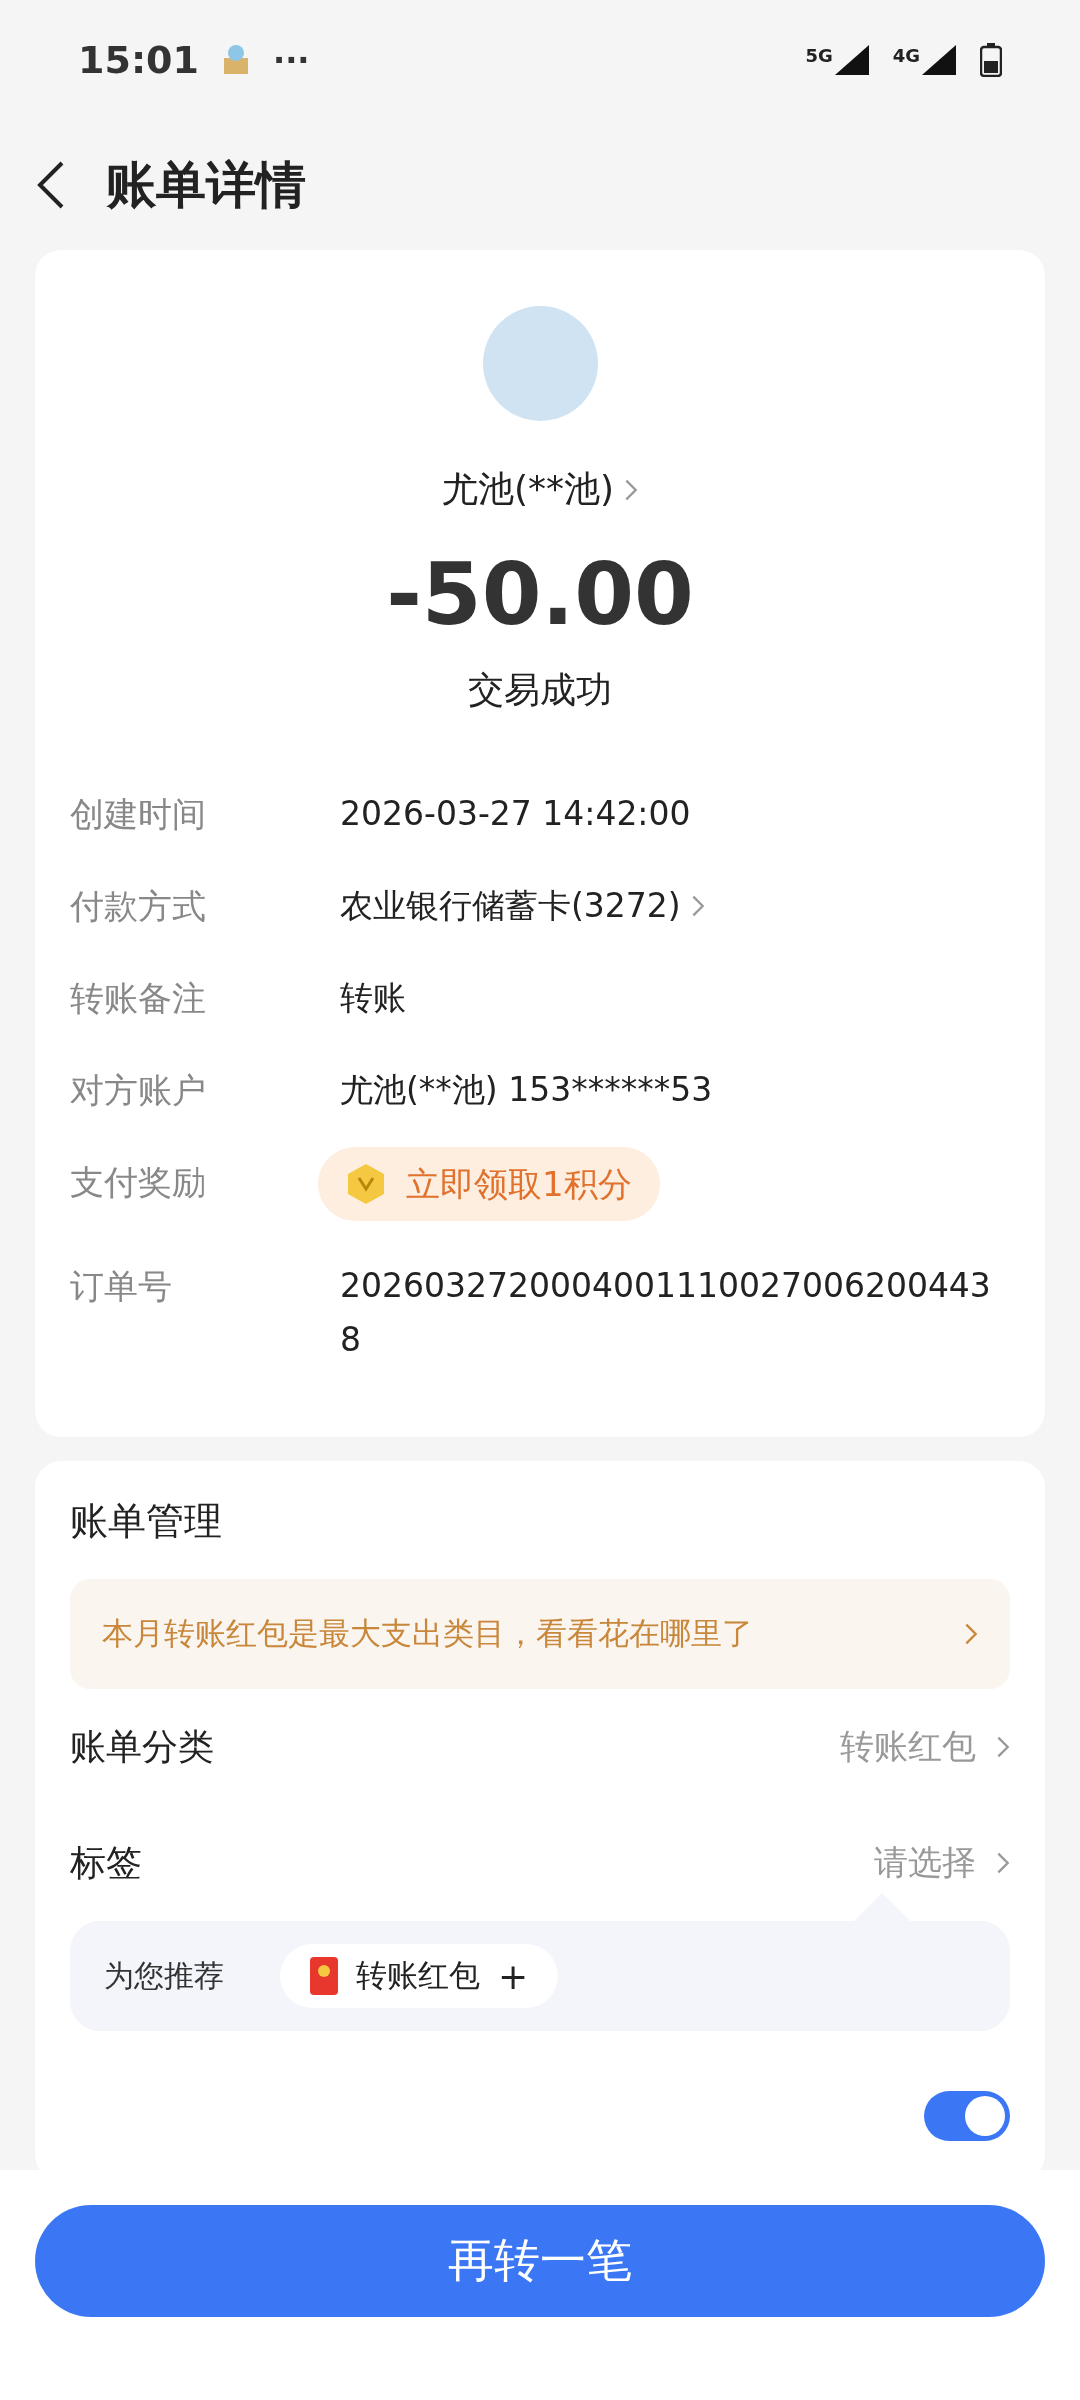 Image resolution: width=1080 pixels, height=2400 pixels. Describe the element at coordinates (666, 1313) in the screenshot. I see `detail-value: 20260327200040011100270062004438` at that location.